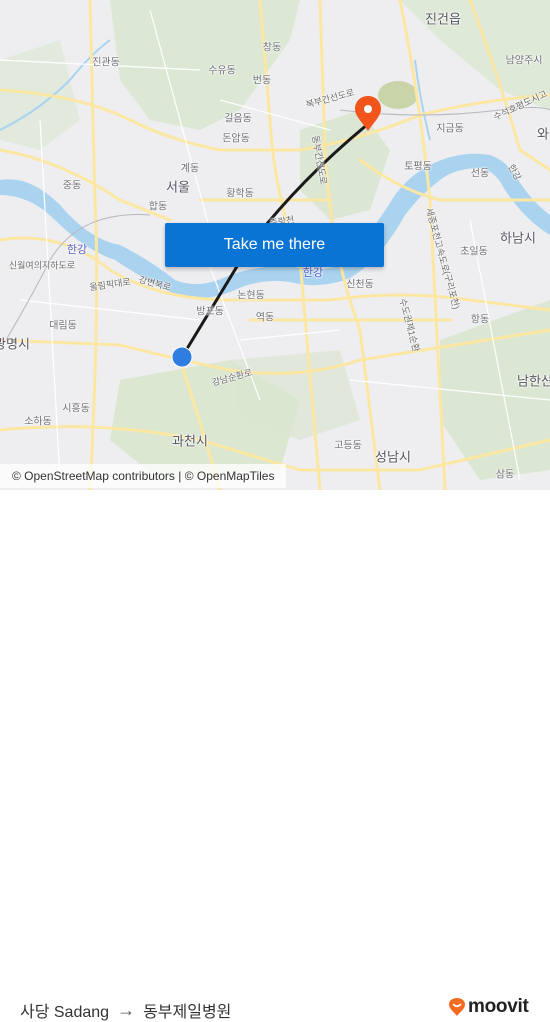  Describe the element at coordinates (77, 250) in the screenshot. I see `place-label: 한강` at that location.